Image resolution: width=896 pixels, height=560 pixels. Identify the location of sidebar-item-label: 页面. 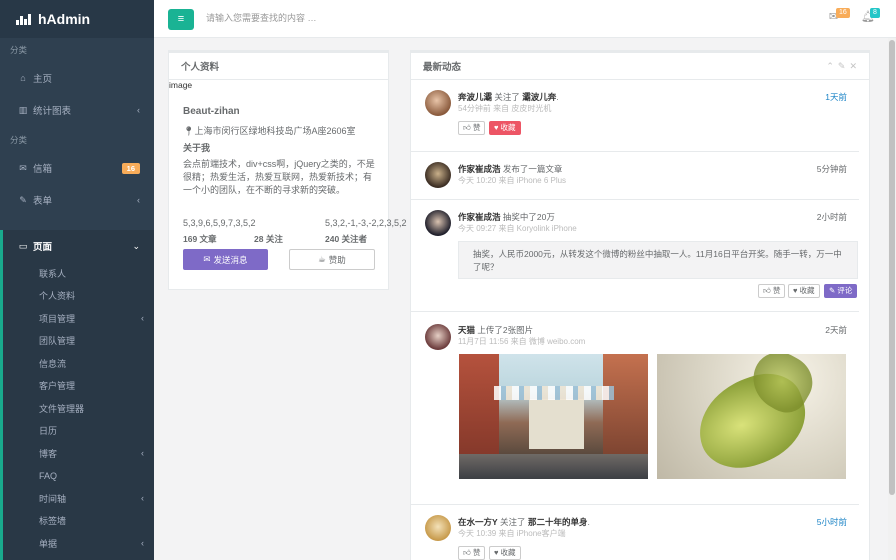
(43, 247).